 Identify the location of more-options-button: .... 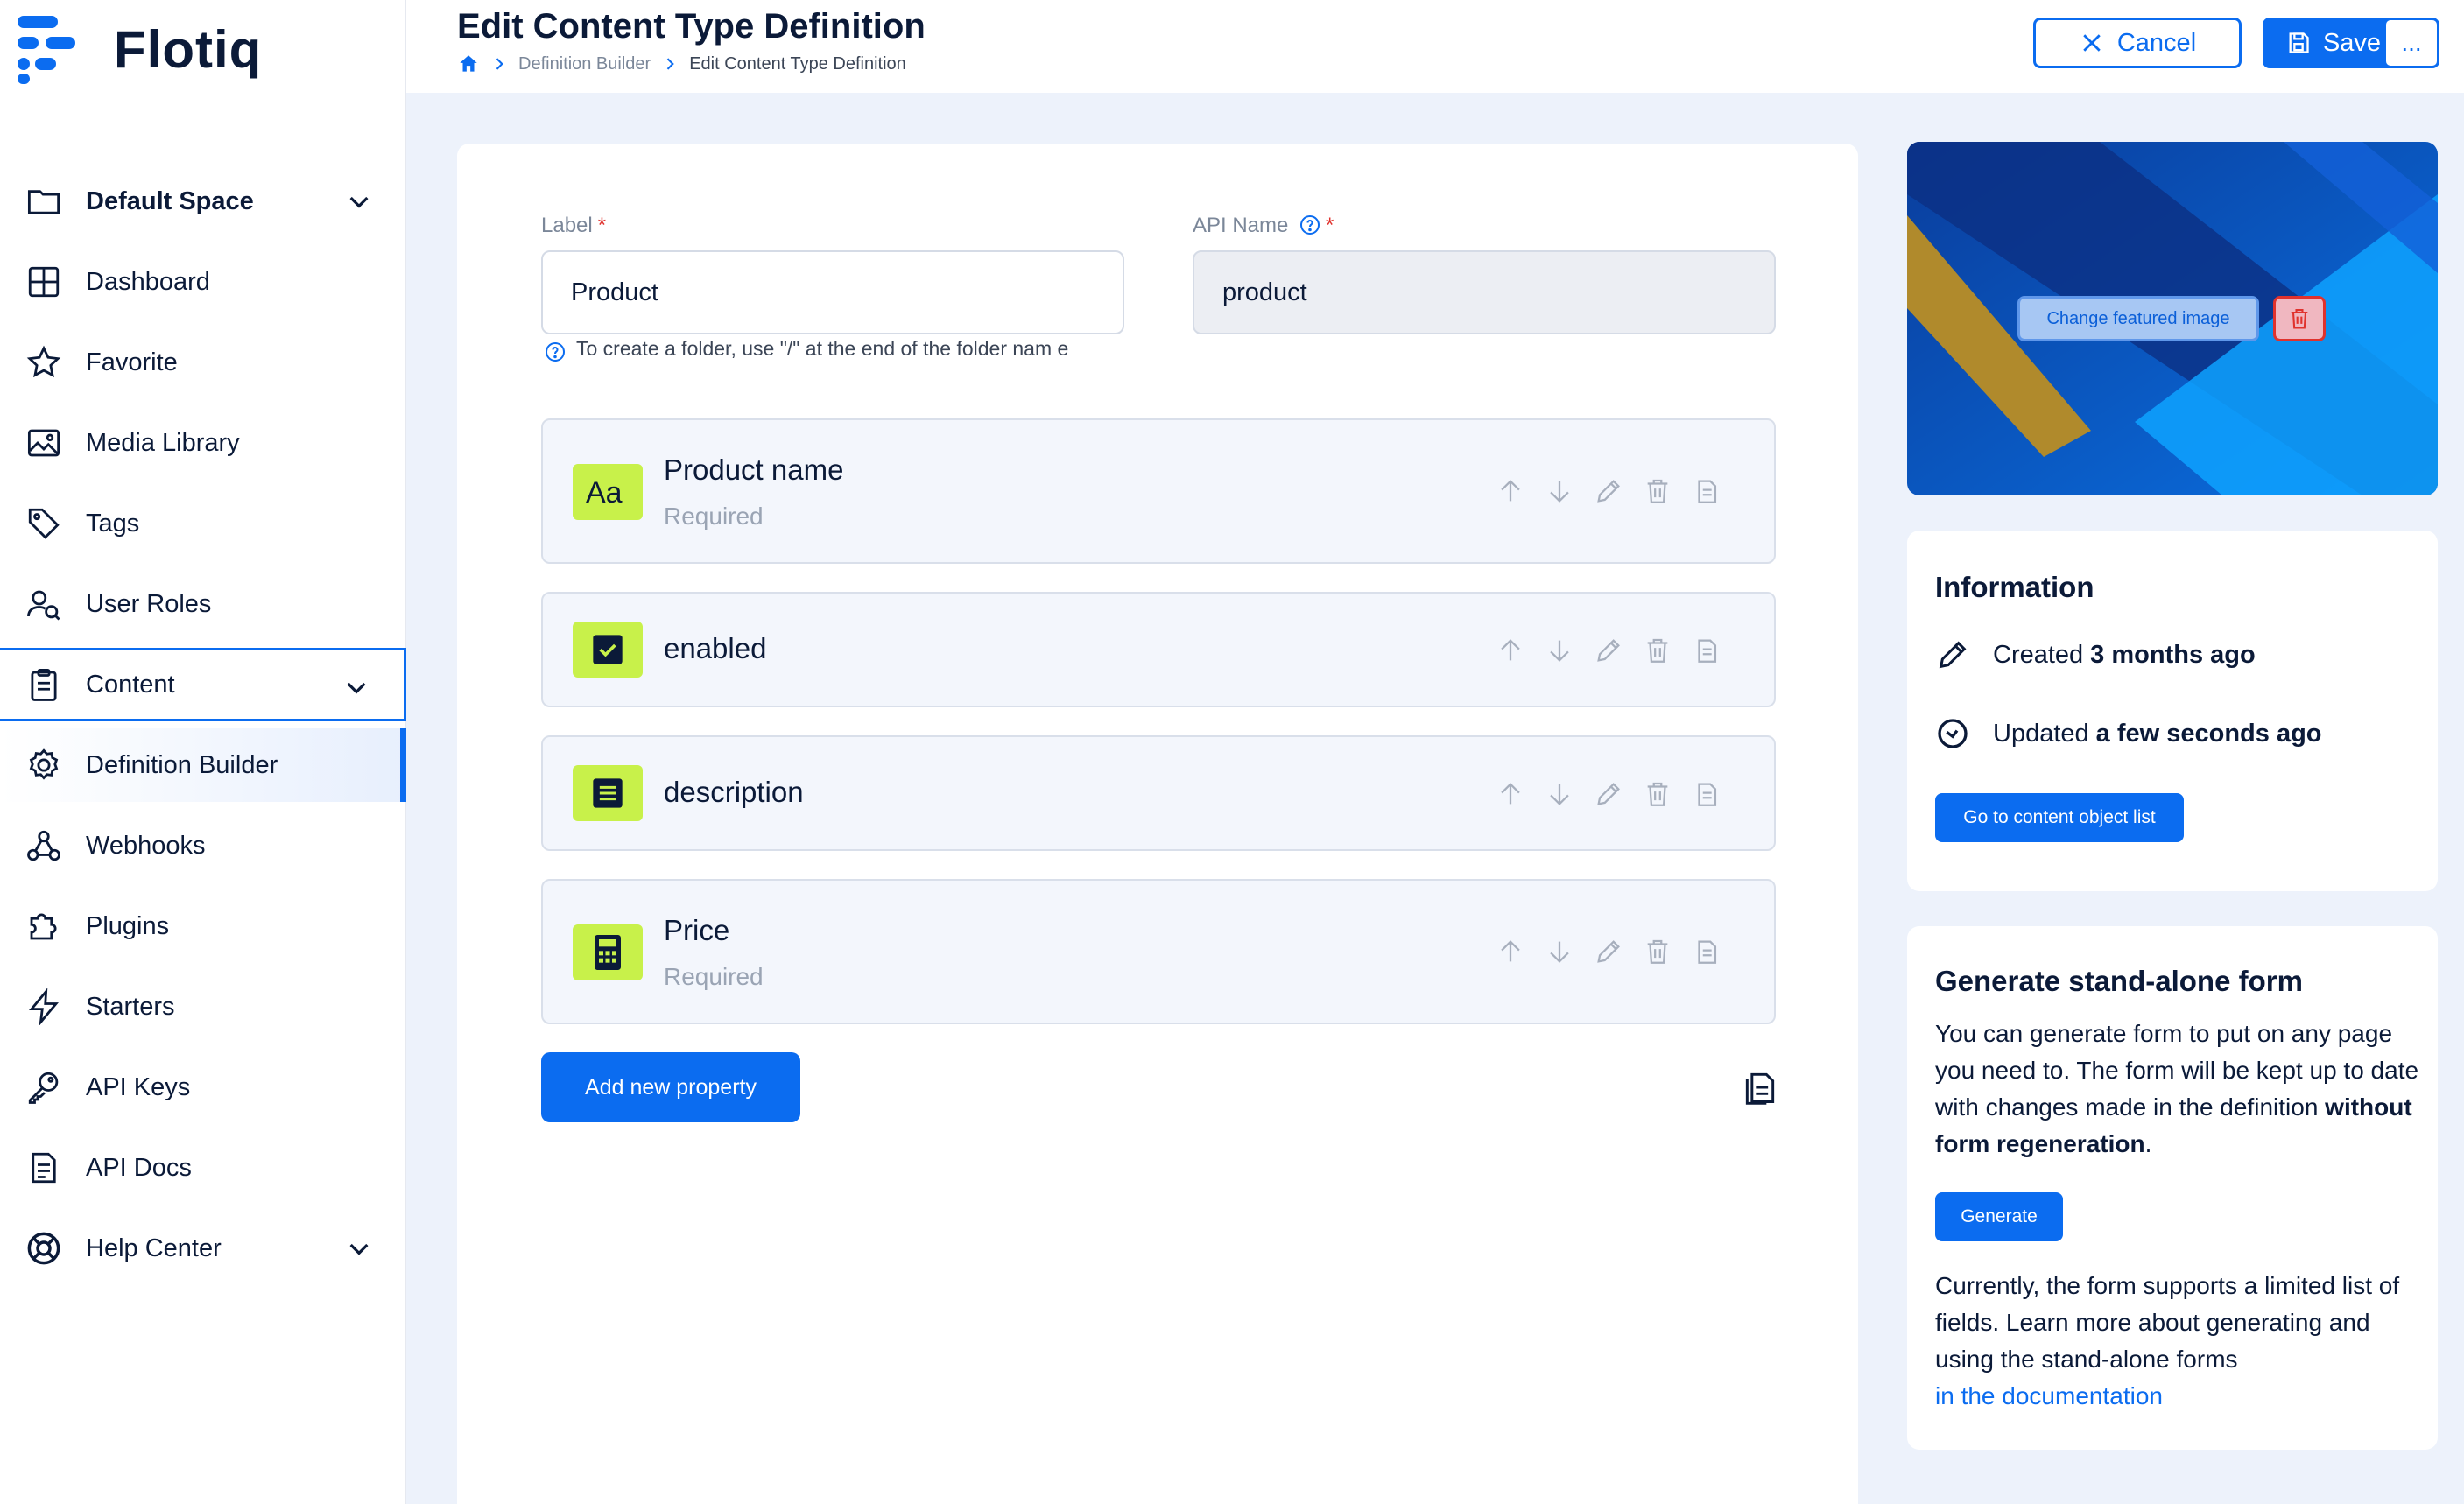
(2411, 43).